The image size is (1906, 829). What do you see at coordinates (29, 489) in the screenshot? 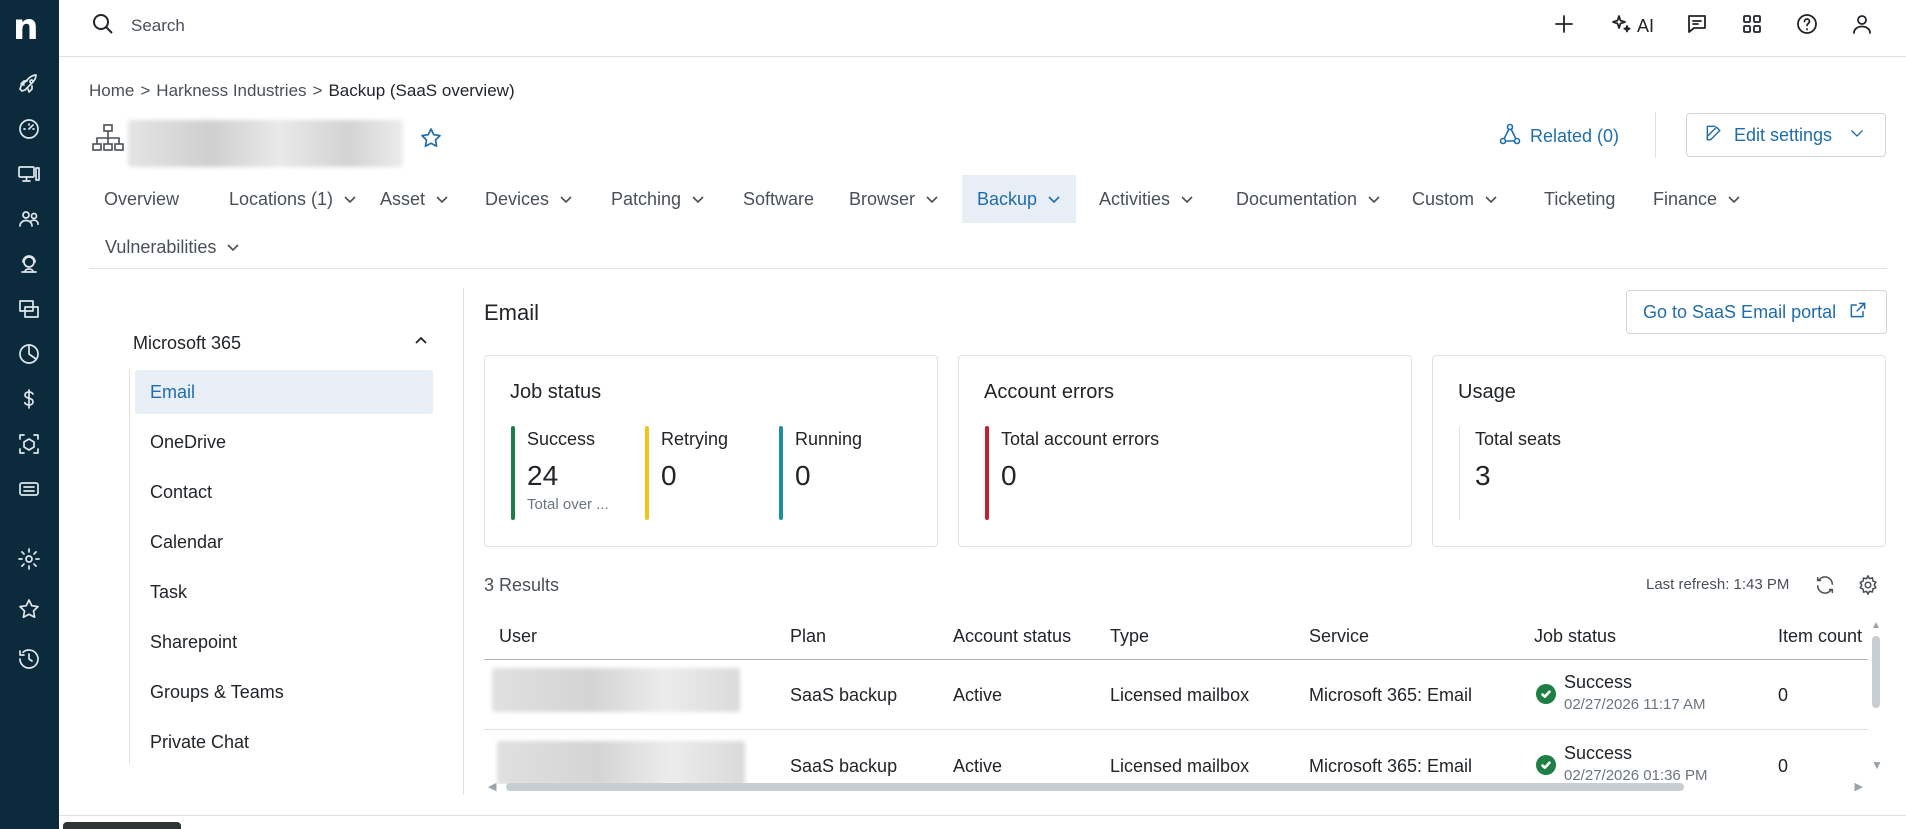
I see `tickets-icon` at bounding box center [29, 489].